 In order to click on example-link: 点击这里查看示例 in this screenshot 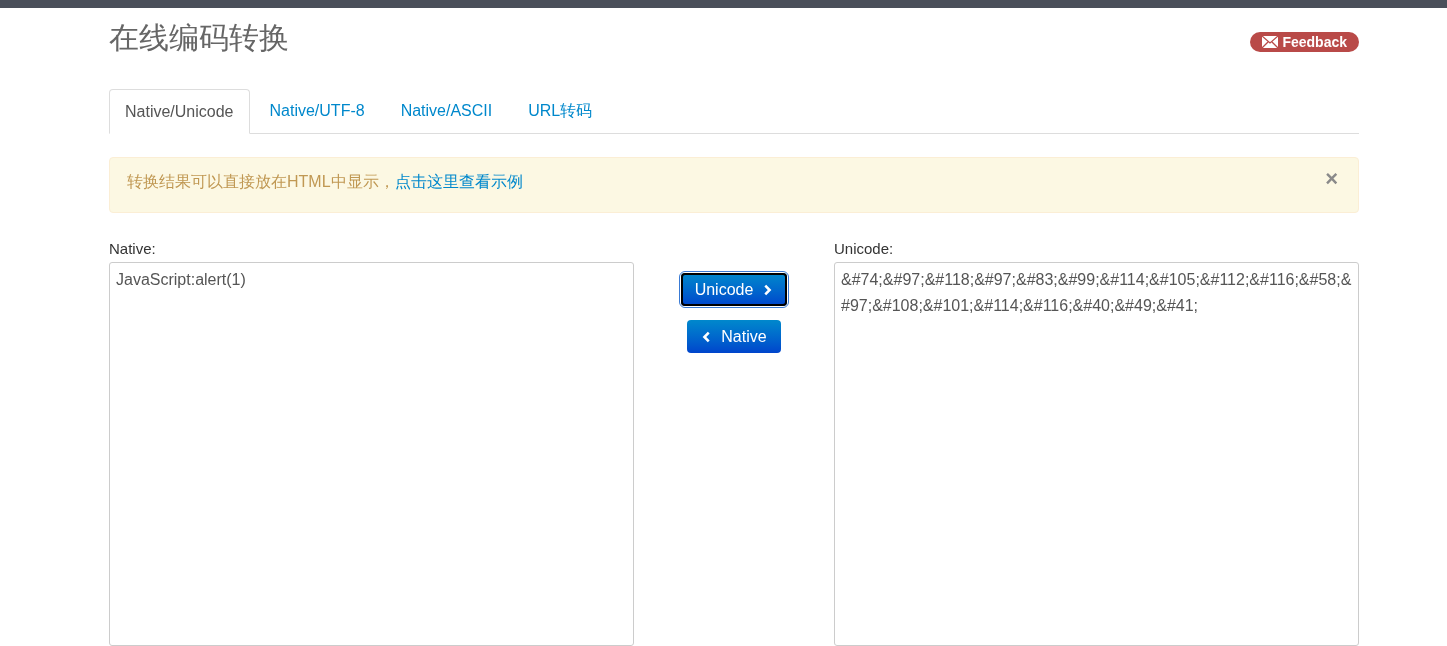, I will do `click(458, 181)`.